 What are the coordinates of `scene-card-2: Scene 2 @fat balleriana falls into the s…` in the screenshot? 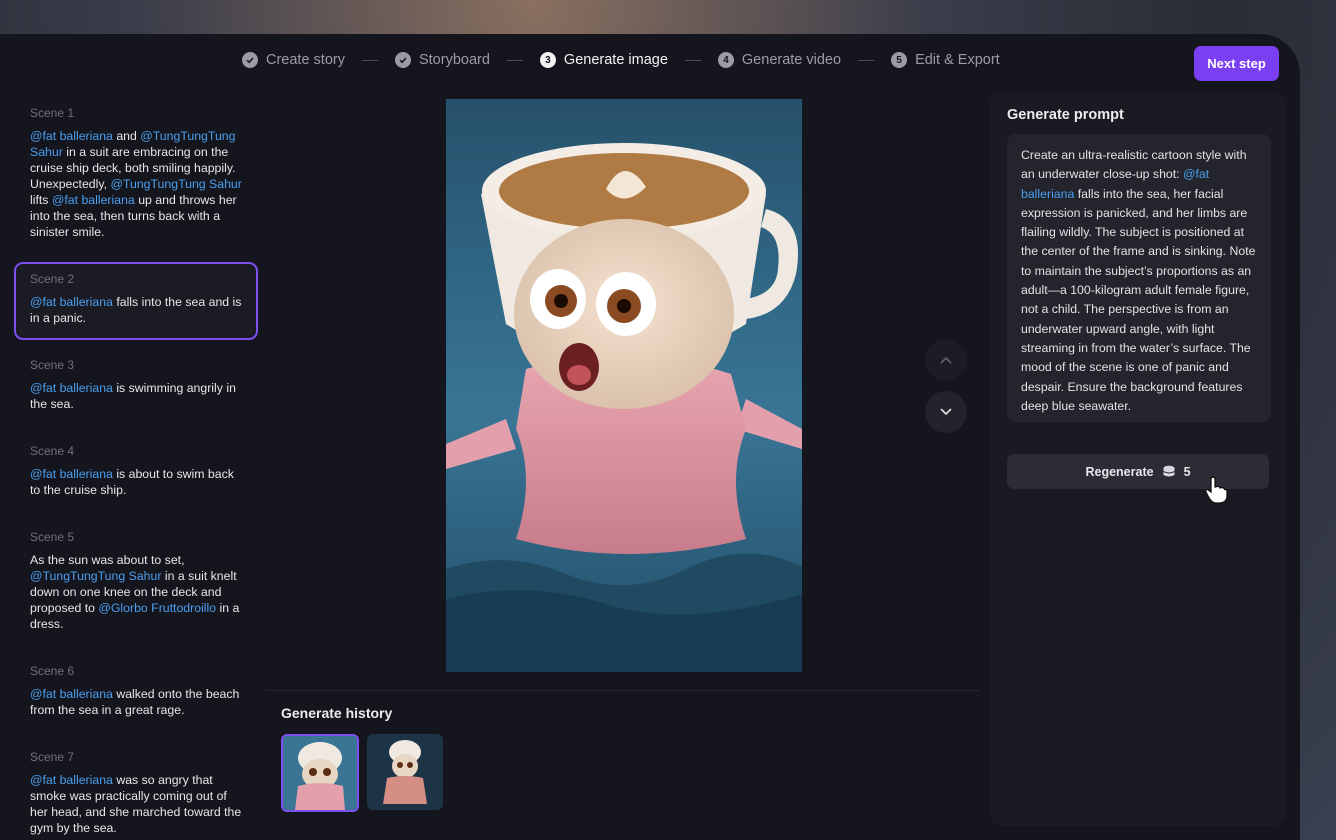 It's located at (136, 301).